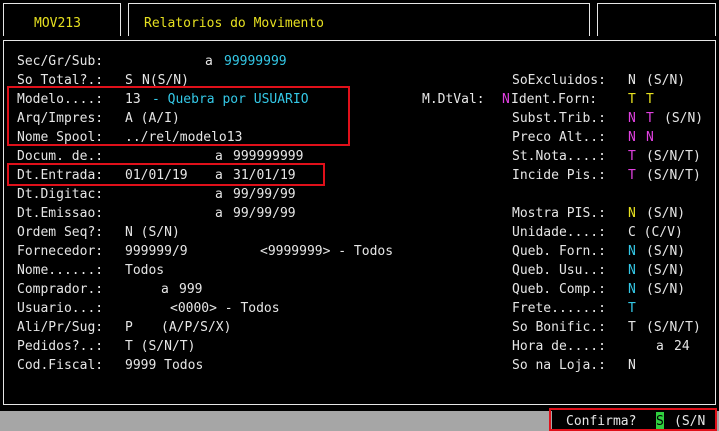 This screenshot has width=719, height=431. Describe the element at coordinates (690, 421) in the screenshot. I see `confirm-options: (S/N` at that location.